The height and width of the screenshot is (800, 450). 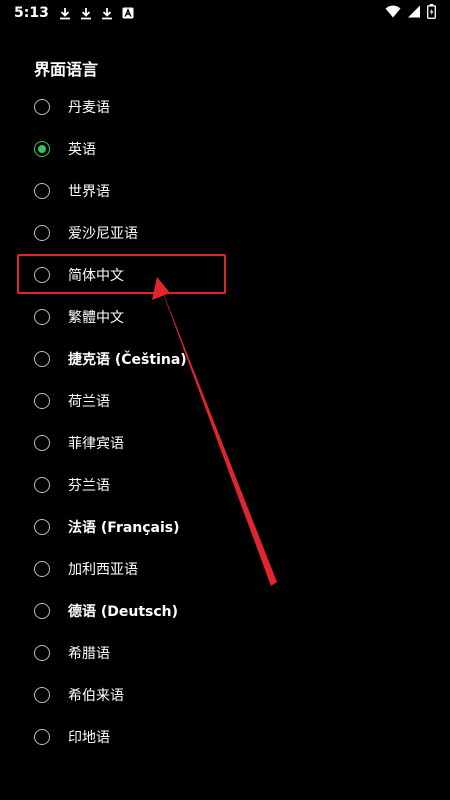 What do you see at coordinates (414, 13) in the screenshot?
I see `signal-icon` at bounding box center [414, 13].